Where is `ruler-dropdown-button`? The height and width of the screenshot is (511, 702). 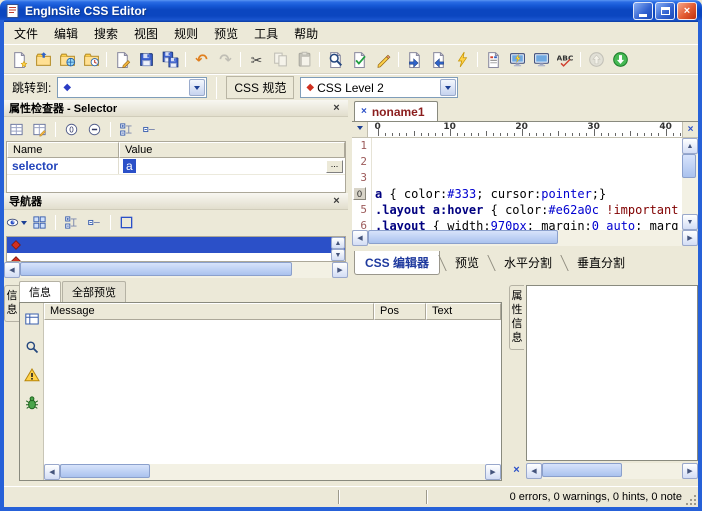 ruler-dropdown-button is located at coordinates (360, 129).